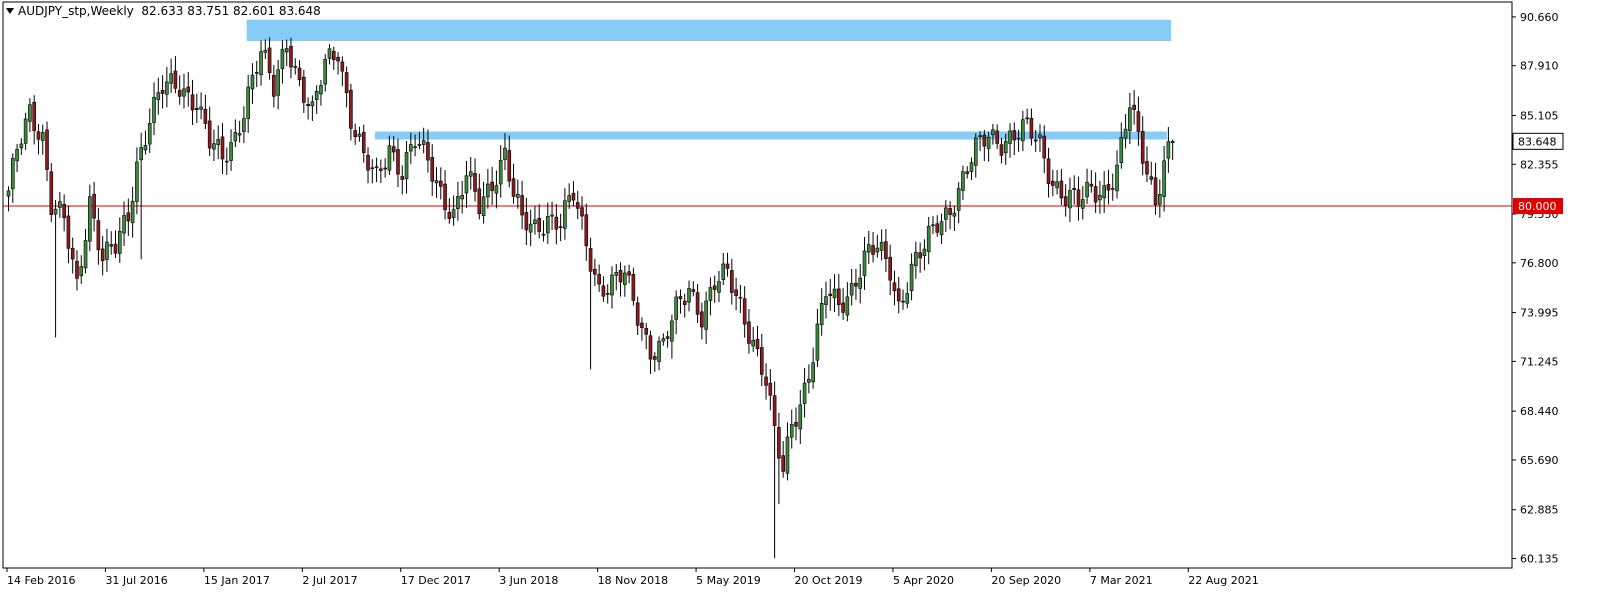 This screenshot has height=606, width=1604. What do you see at coordinates (1539, 313) in the screenshot?
I see `y-tick-label: 73.995` at bounding box center [1539, 313].